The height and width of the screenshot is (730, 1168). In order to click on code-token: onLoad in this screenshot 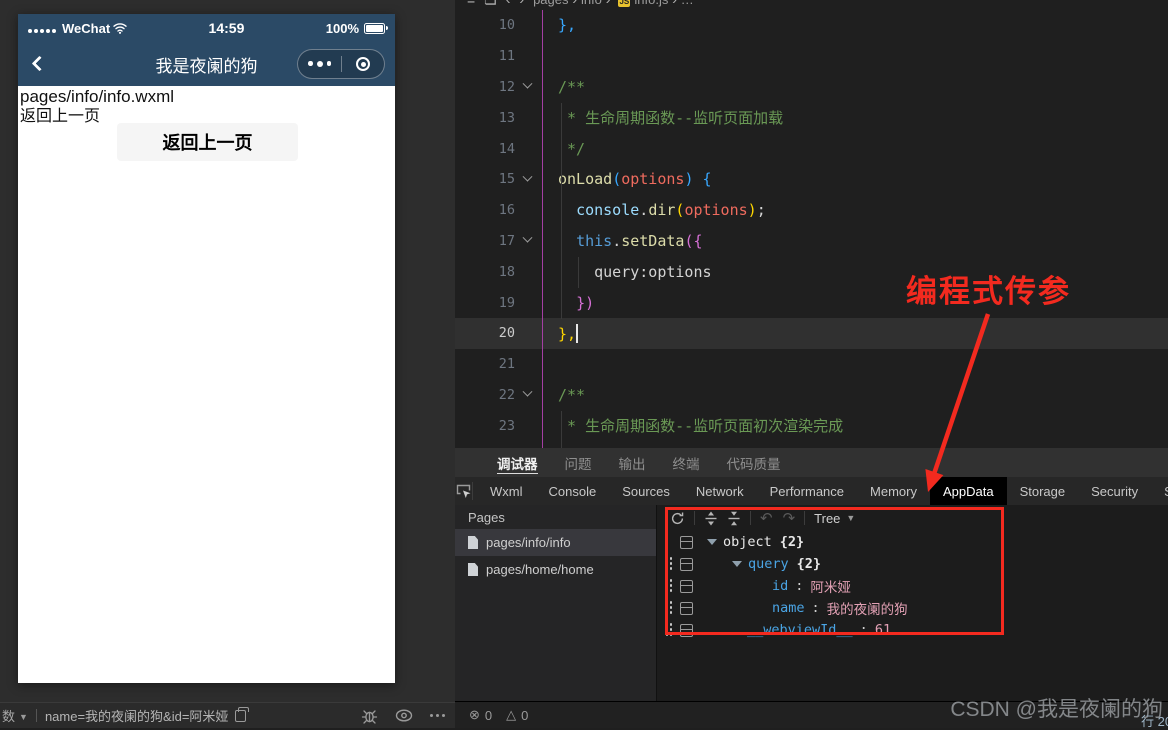, I will do `click(585, 179)`.